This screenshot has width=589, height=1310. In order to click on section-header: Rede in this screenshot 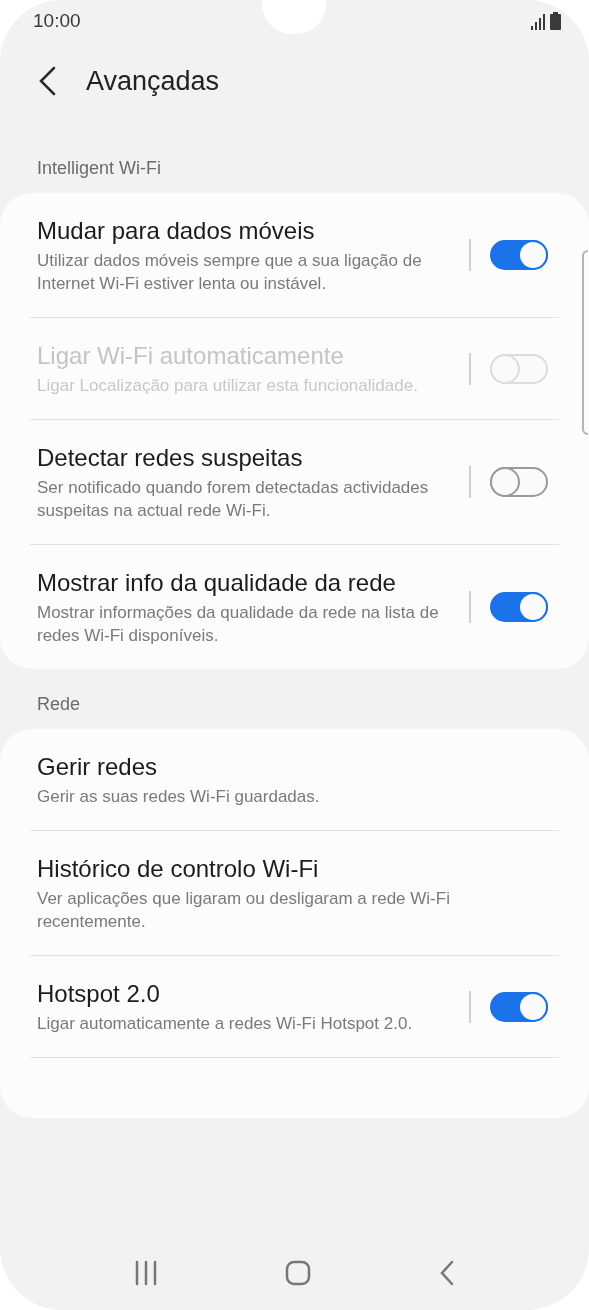, I will do `click(59, 704)`.